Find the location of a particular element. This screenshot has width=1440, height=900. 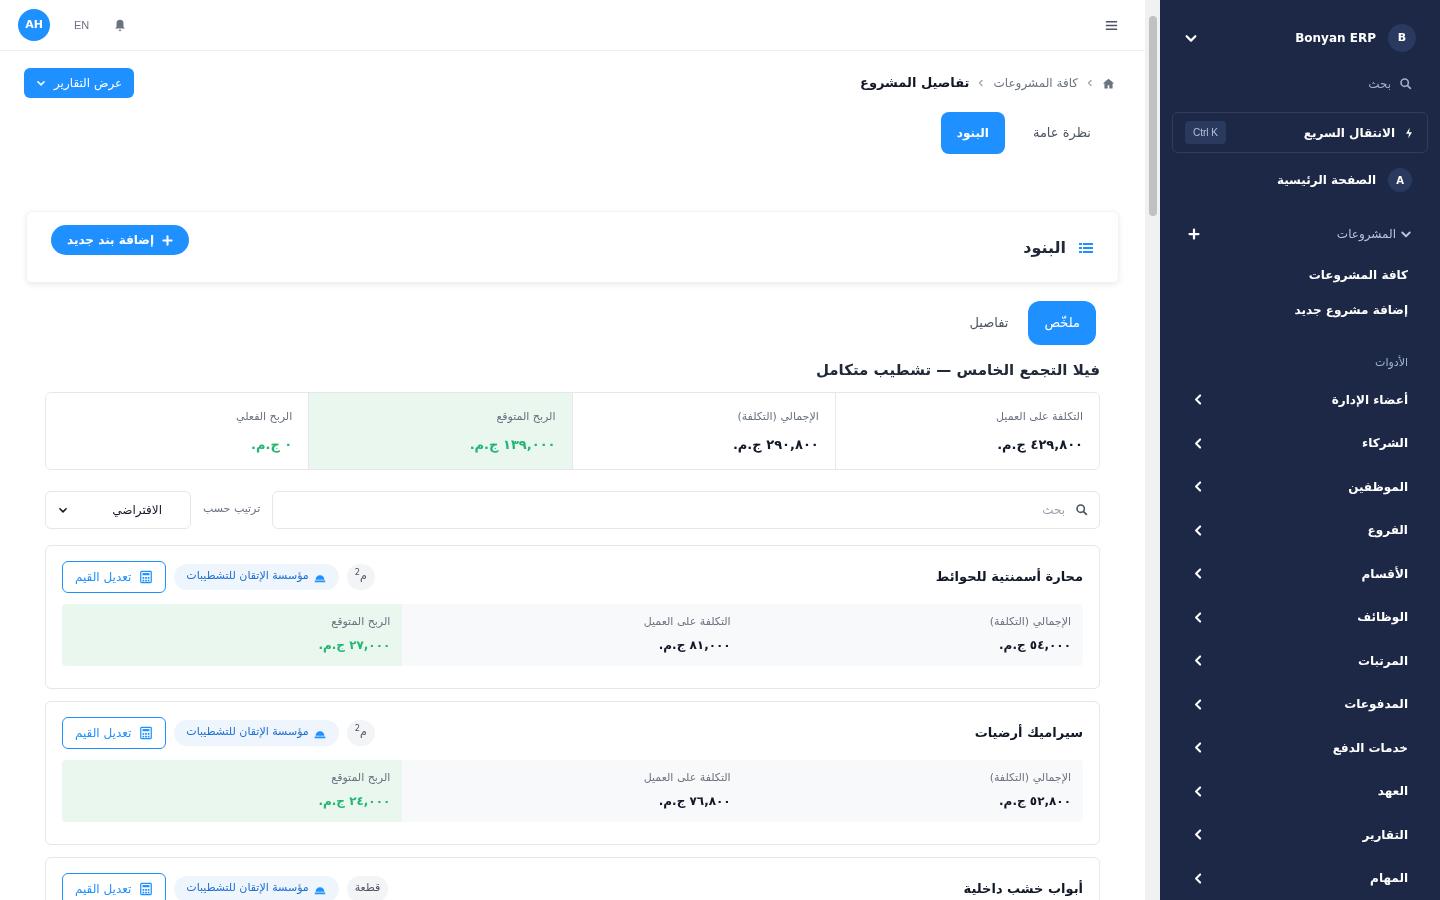

nav-item: المرتبات is located at coordinates (1300, 661).